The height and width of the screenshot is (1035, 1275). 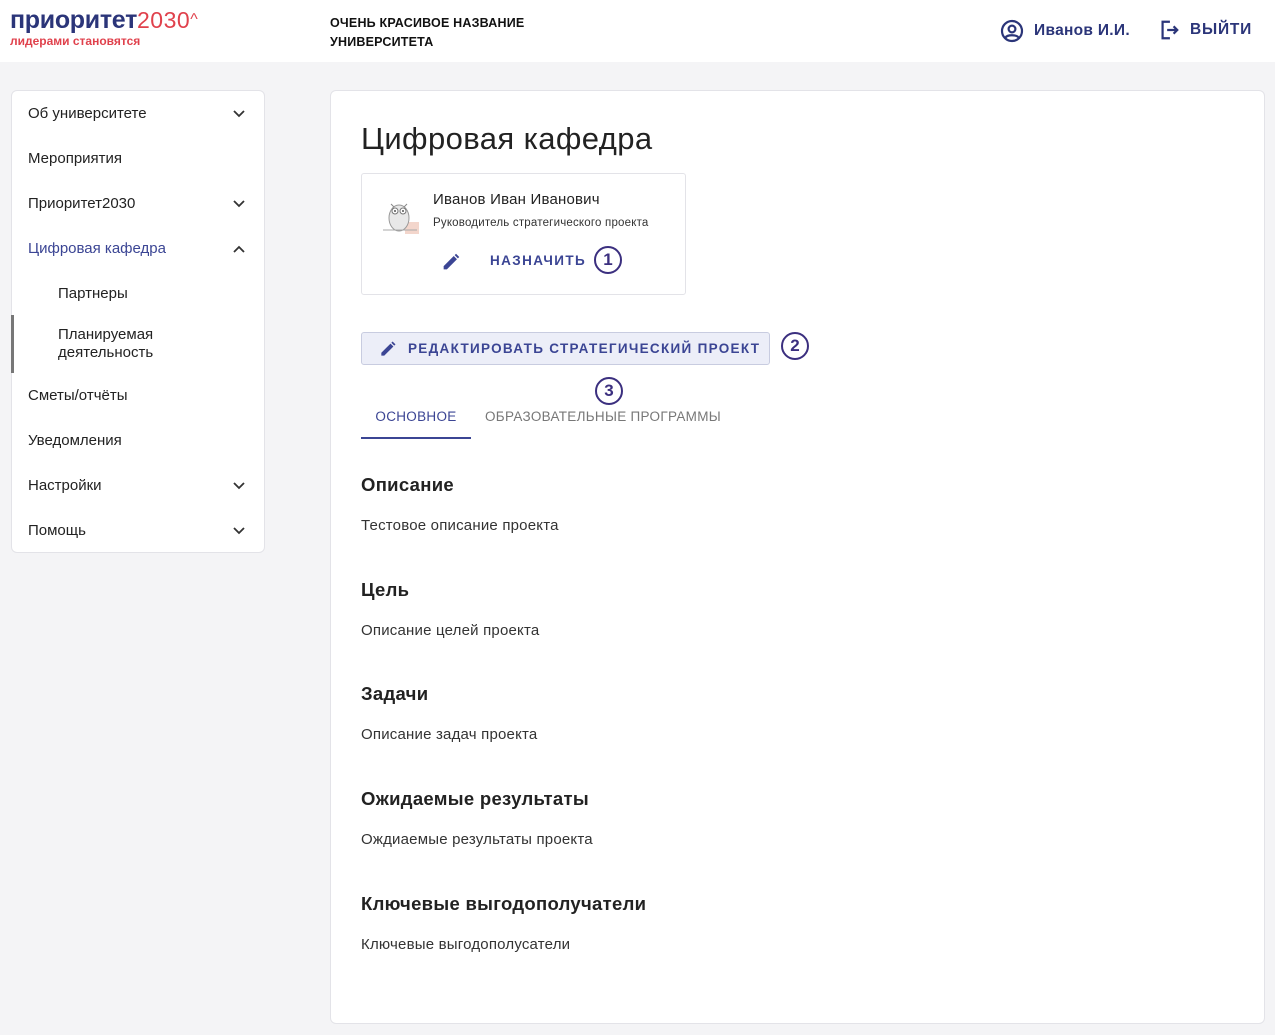 I want to click on section-title-goal: Цель, so click(x=385, y=589).